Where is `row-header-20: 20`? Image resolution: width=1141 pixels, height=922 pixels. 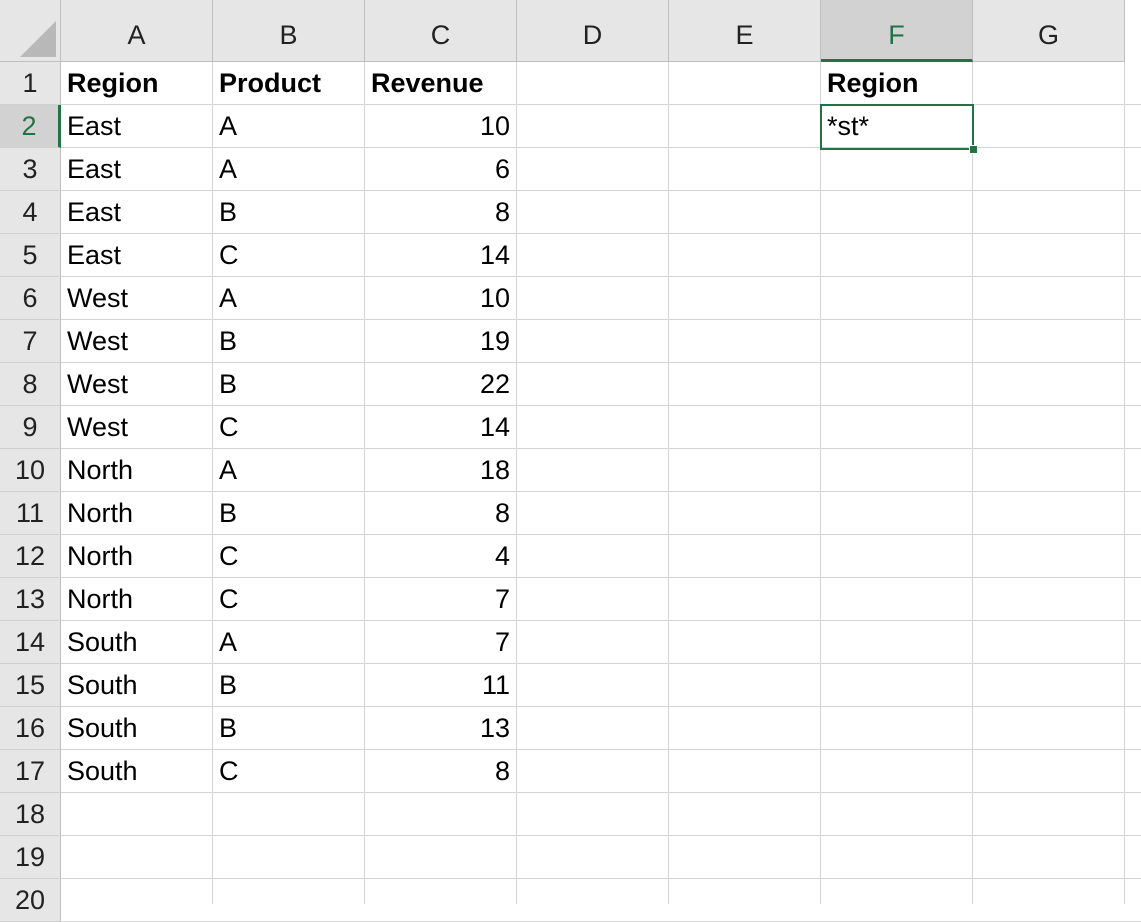 row-header-20: 20 is located at coordinates (30, 900).